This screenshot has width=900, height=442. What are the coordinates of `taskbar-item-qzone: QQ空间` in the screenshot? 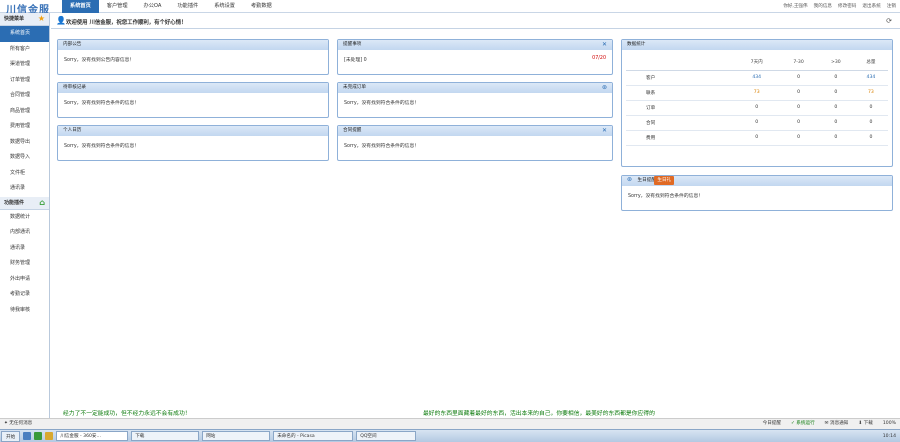 It's located at (386, 436).